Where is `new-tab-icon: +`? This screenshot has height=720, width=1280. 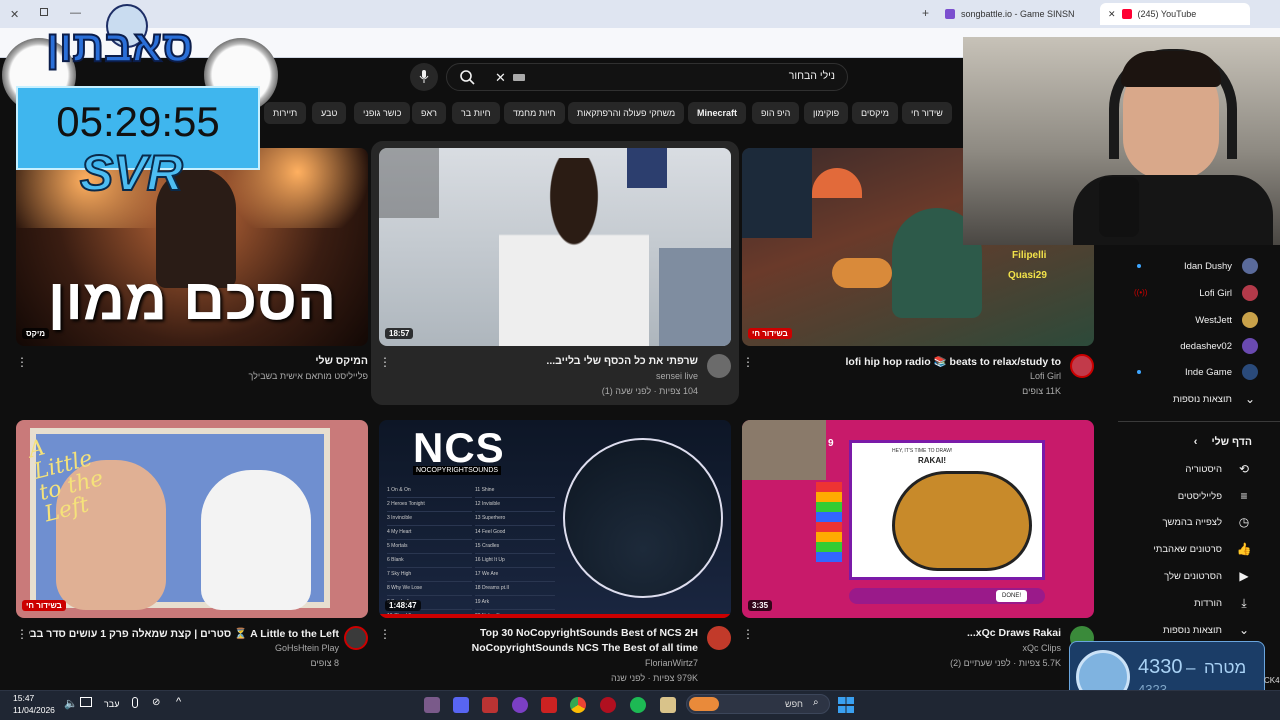 new-tab-icon: + is located at coordinates (925, 13).